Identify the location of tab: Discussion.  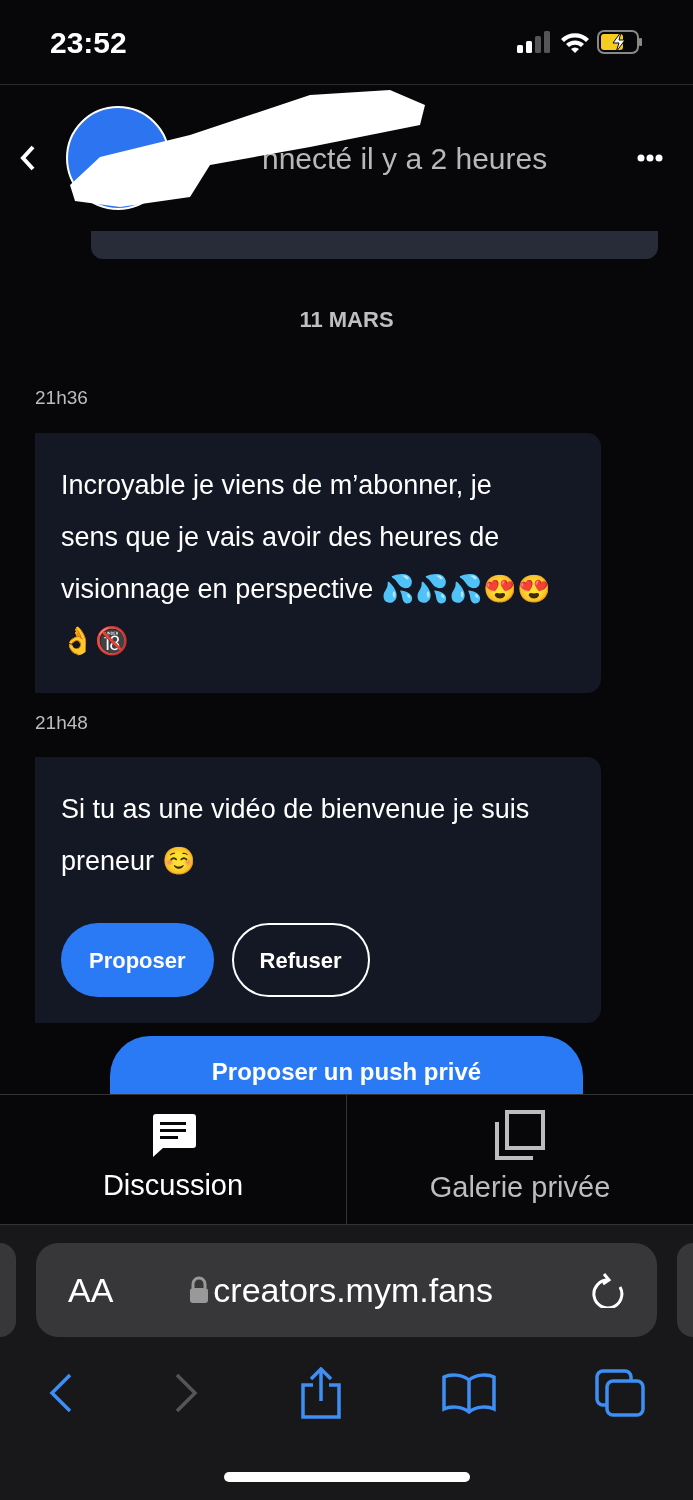
(173, 1159).